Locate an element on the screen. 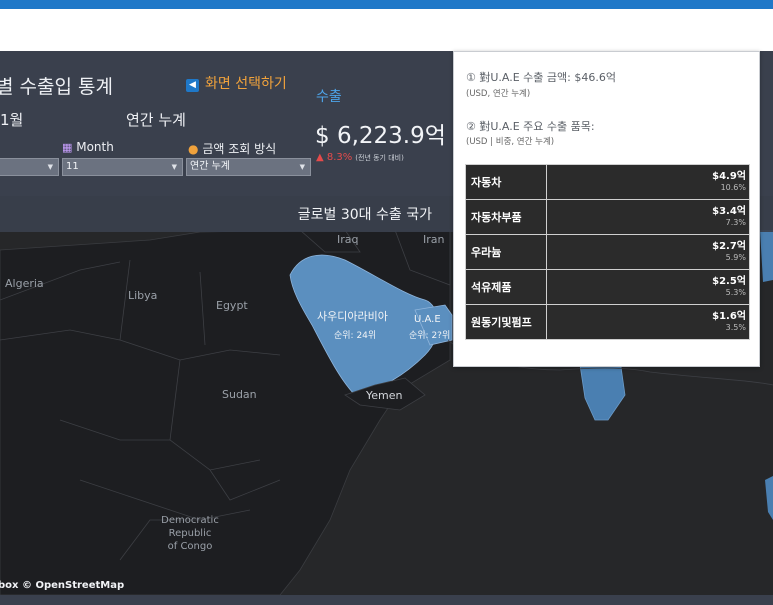 Image resolution: width=773 pixels, height=605 pixels. screen-select-button: ◀ 화면 선택하기 is located at coordinates (236, 83).